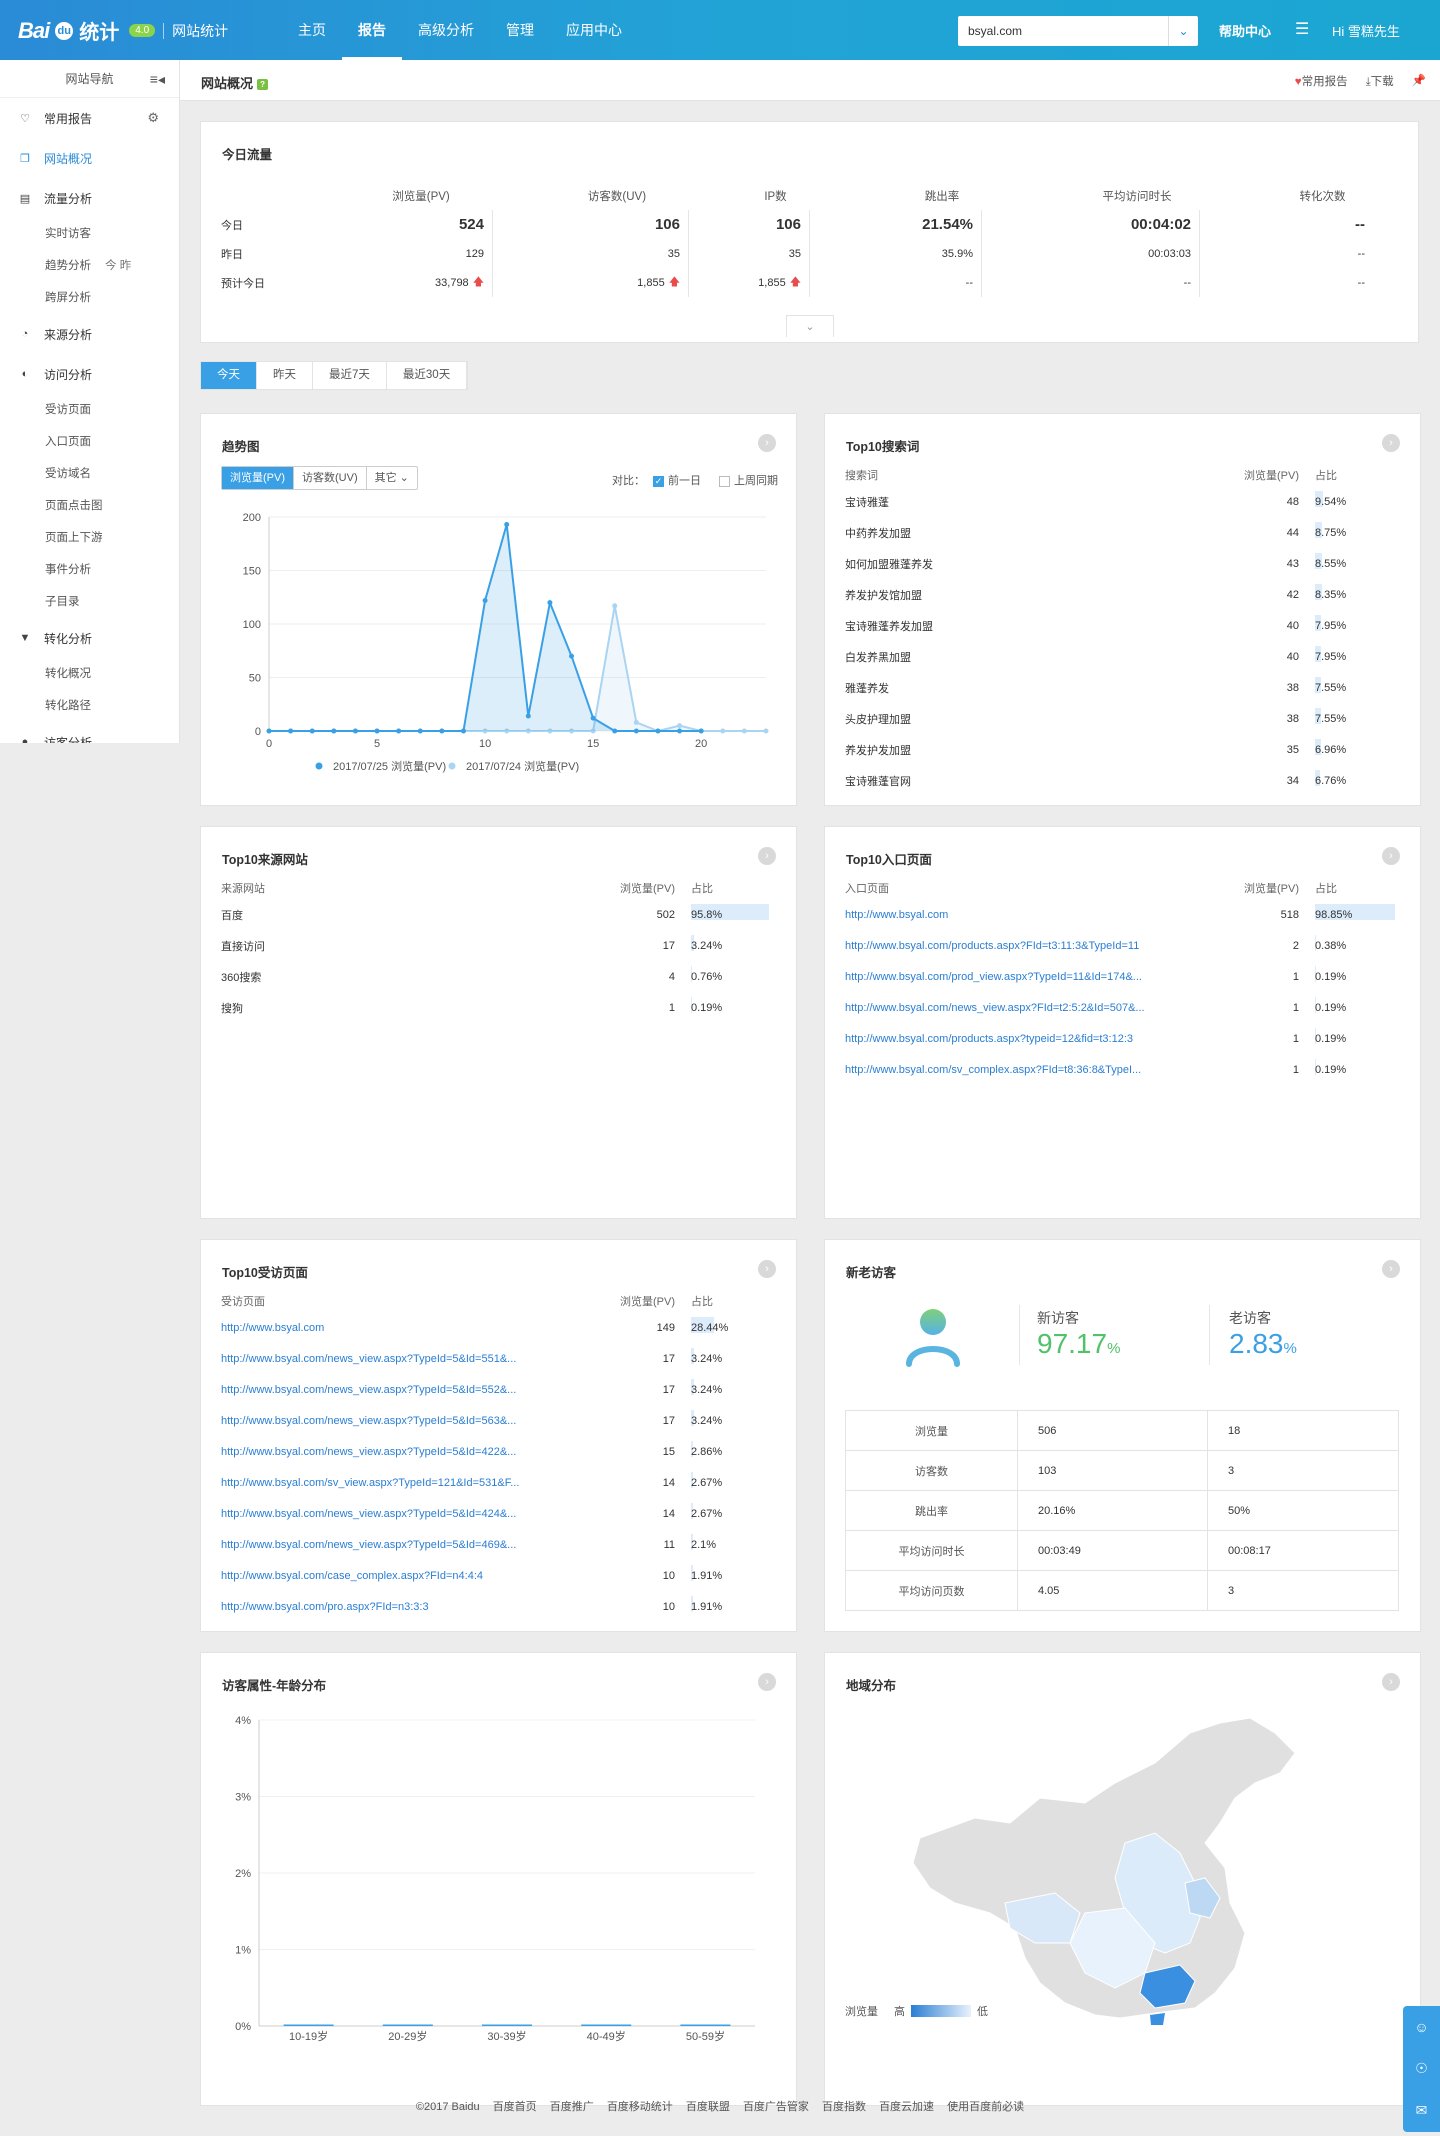 Image resolution: width=1440 pixels, height=2136 pixels. What do you see at coordinates (1366, 30) in the screenshot?
I see `user-menu: Hi 雪糕先生` at bounding box center [1366, 30].